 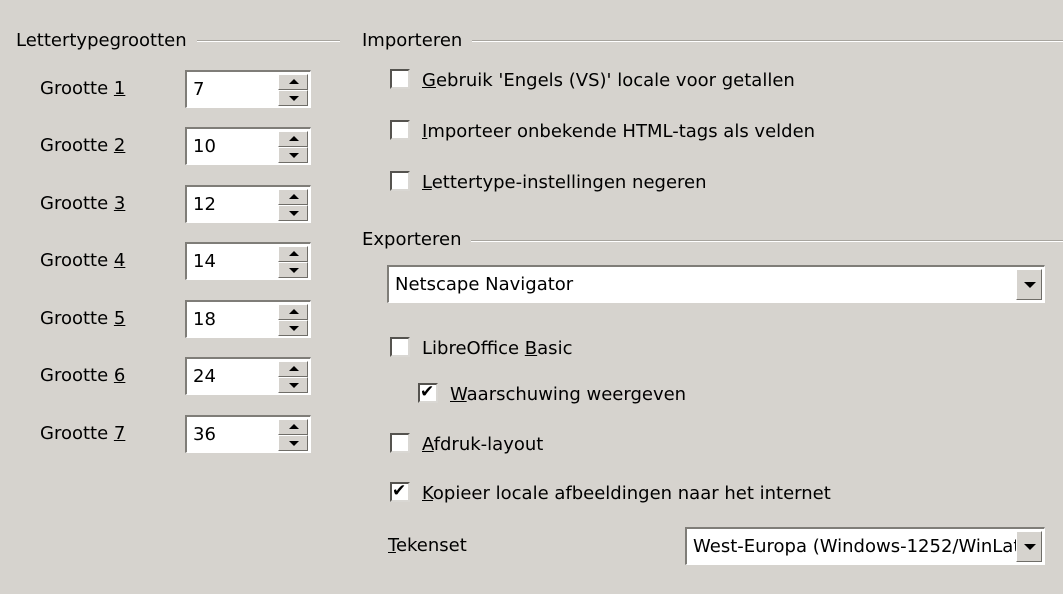 What do you see at coordinates (83, 433) in the screenshot?
I see `size-7-label: Grootte 7` at bounding box center [83, 433].